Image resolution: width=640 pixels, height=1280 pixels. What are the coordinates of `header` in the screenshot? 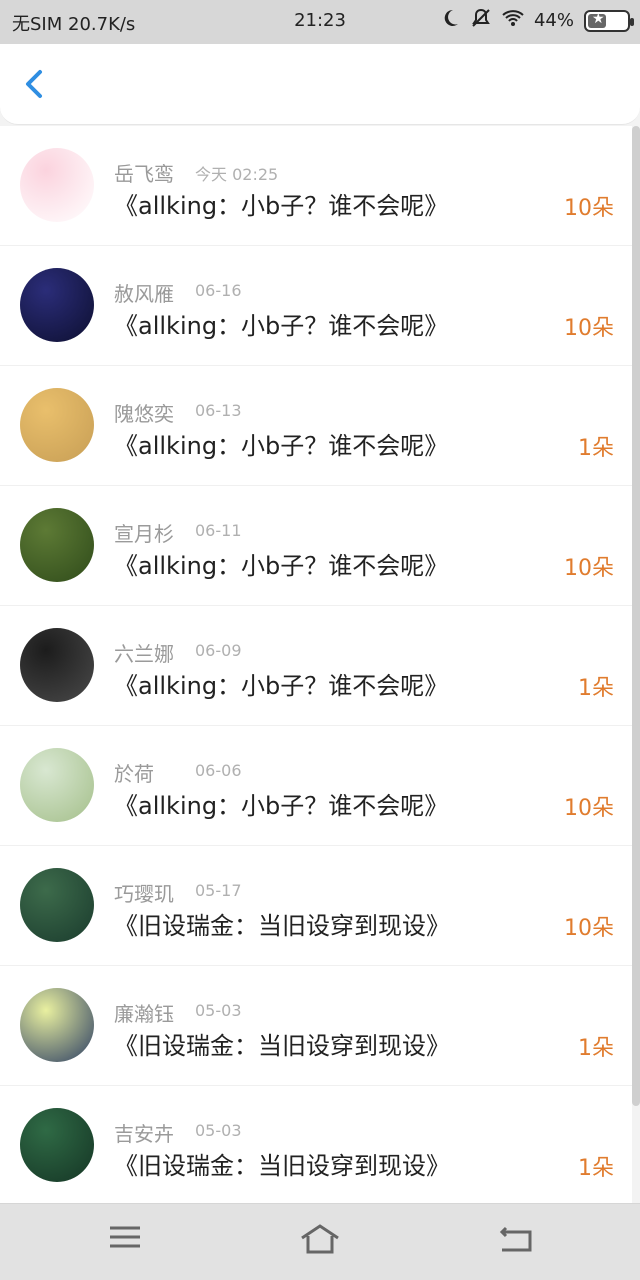 It's located at (320, 84).